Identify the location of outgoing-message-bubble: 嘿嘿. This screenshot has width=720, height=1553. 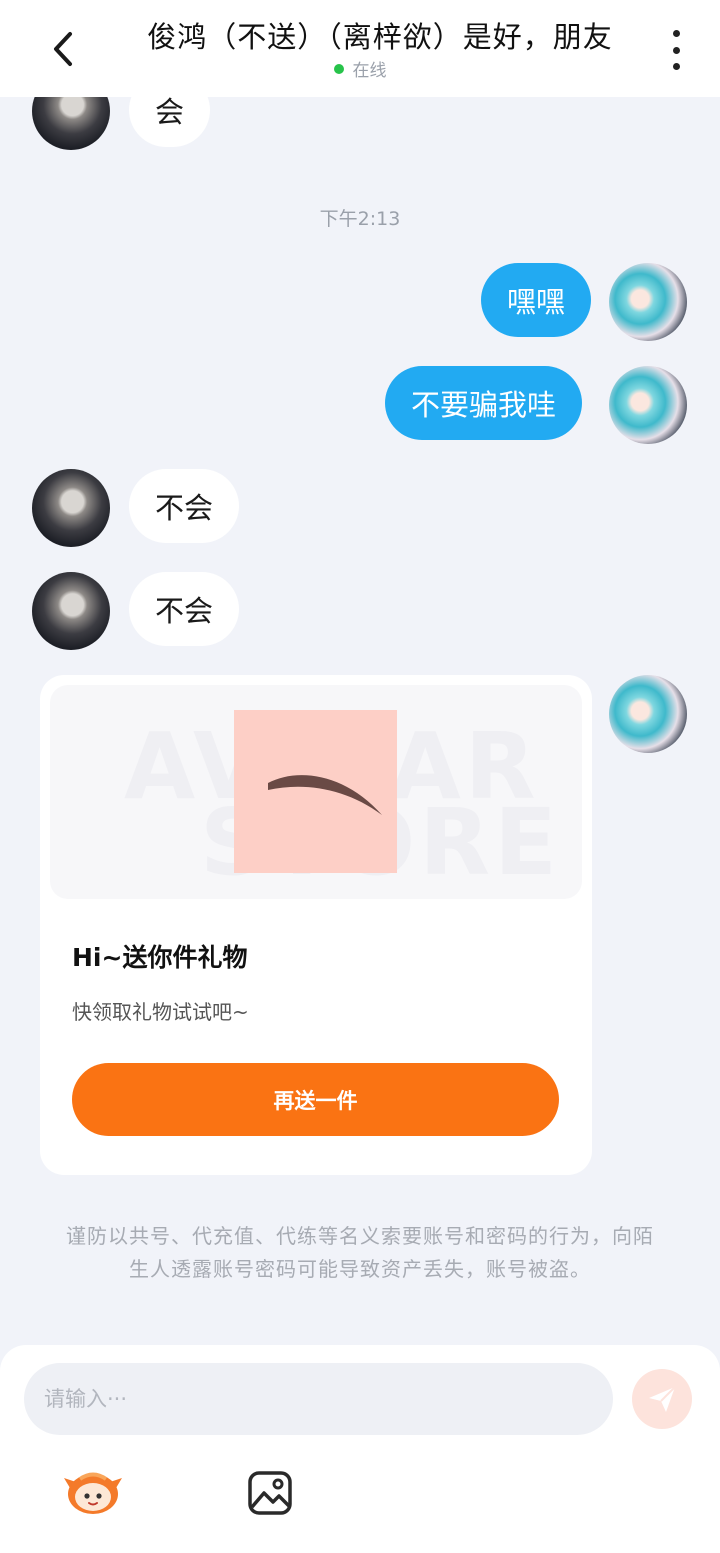
(536, 300).